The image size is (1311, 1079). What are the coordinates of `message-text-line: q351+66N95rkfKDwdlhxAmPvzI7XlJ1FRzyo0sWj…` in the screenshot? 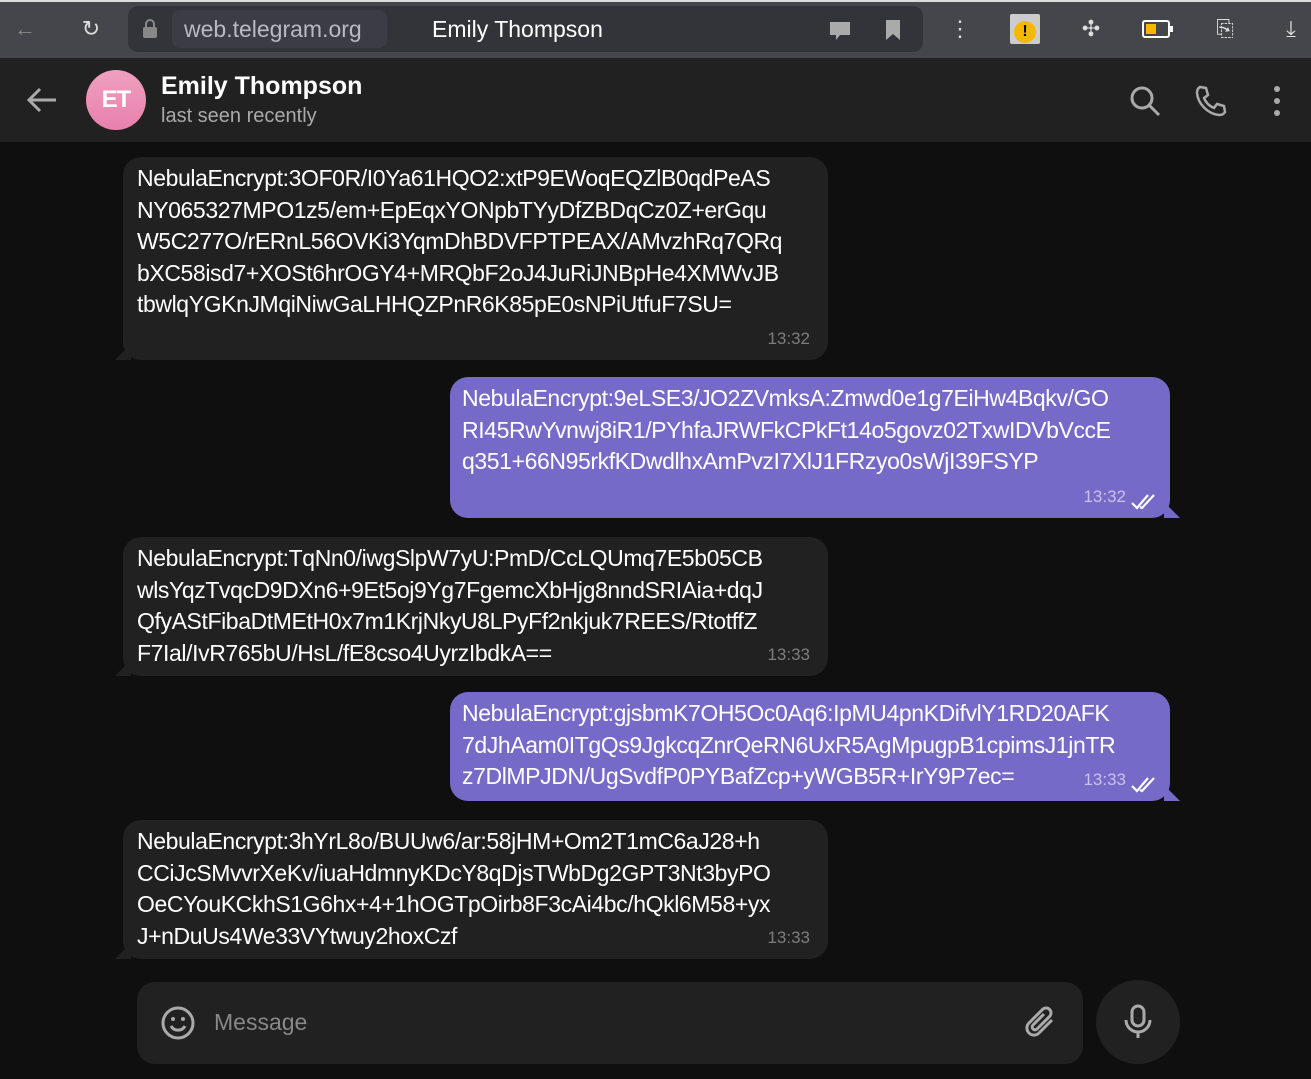 It's located at (750, 461).